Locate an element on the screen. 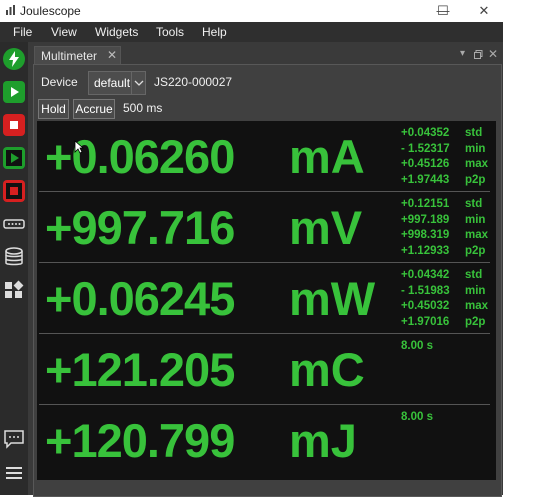 This screenshot has height=497, width=550. storage-icon is located at coordinates (14, 257).